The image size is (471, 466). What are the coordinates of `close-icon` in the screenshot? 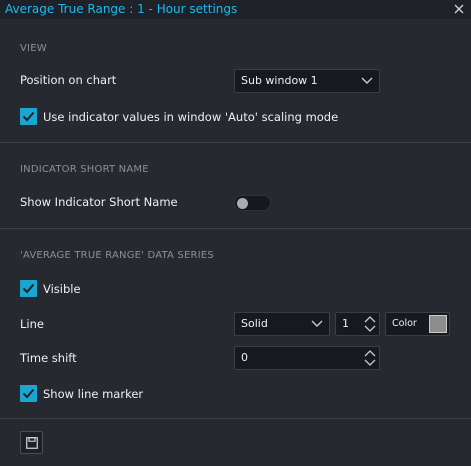 It's located at (459, 9).